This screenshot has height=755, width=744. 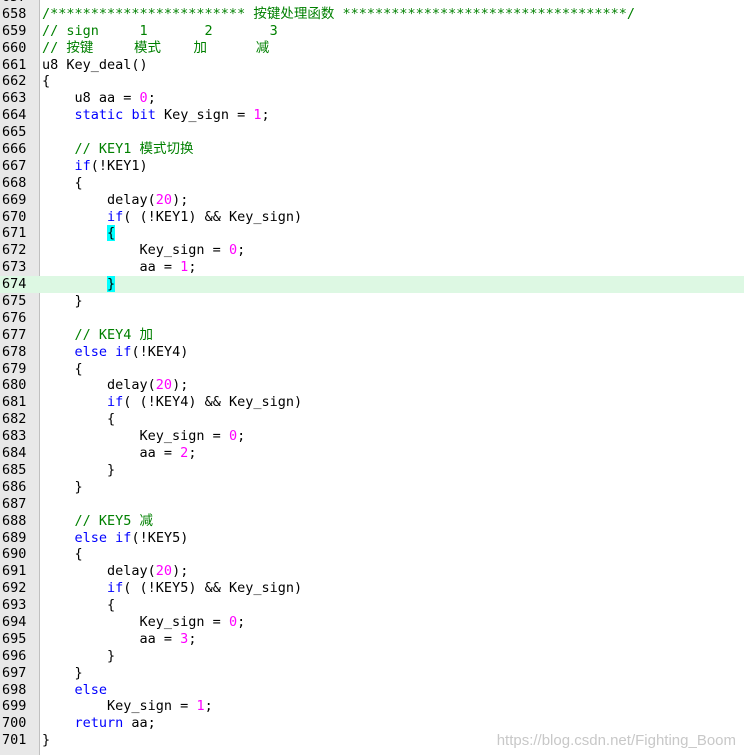 What do you see at coordinates (372, 98) in the screenshot?
I see `code-line: 663 u8 aa = 0;` at bounding box center [372, 98].